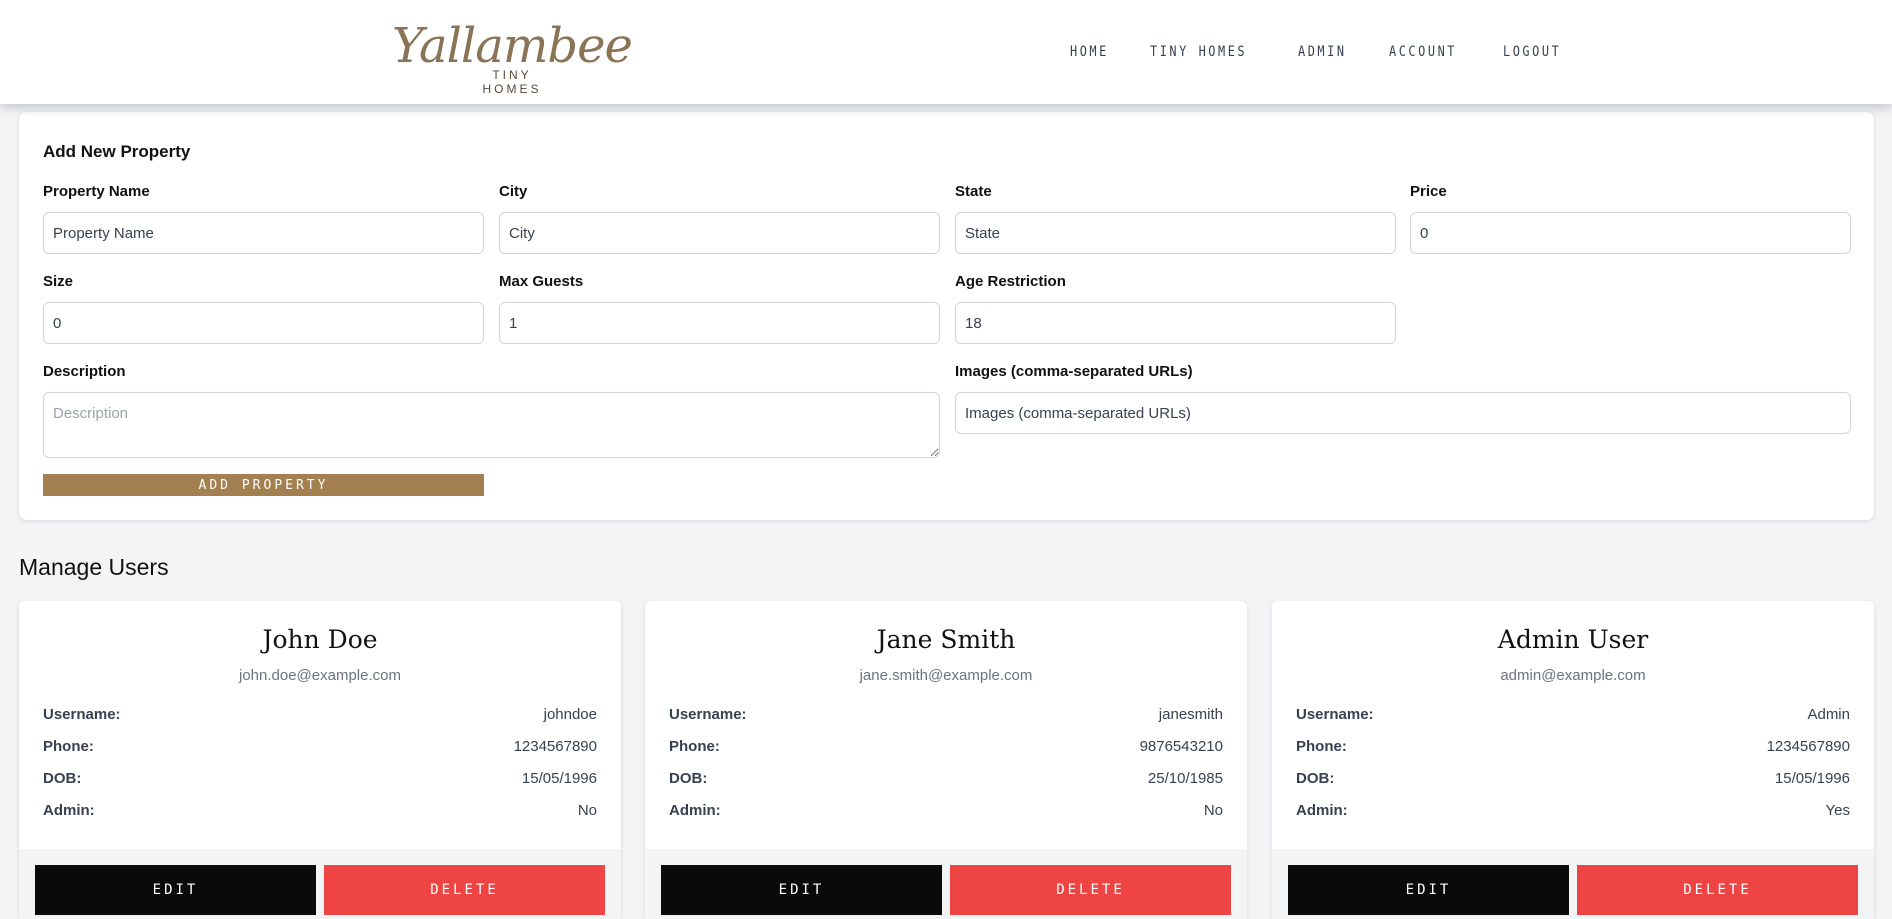 The width and height of the screenshot is (1892, 919). I want to click on images-label: Images (comma-separated URLs), so click(1074, 371).